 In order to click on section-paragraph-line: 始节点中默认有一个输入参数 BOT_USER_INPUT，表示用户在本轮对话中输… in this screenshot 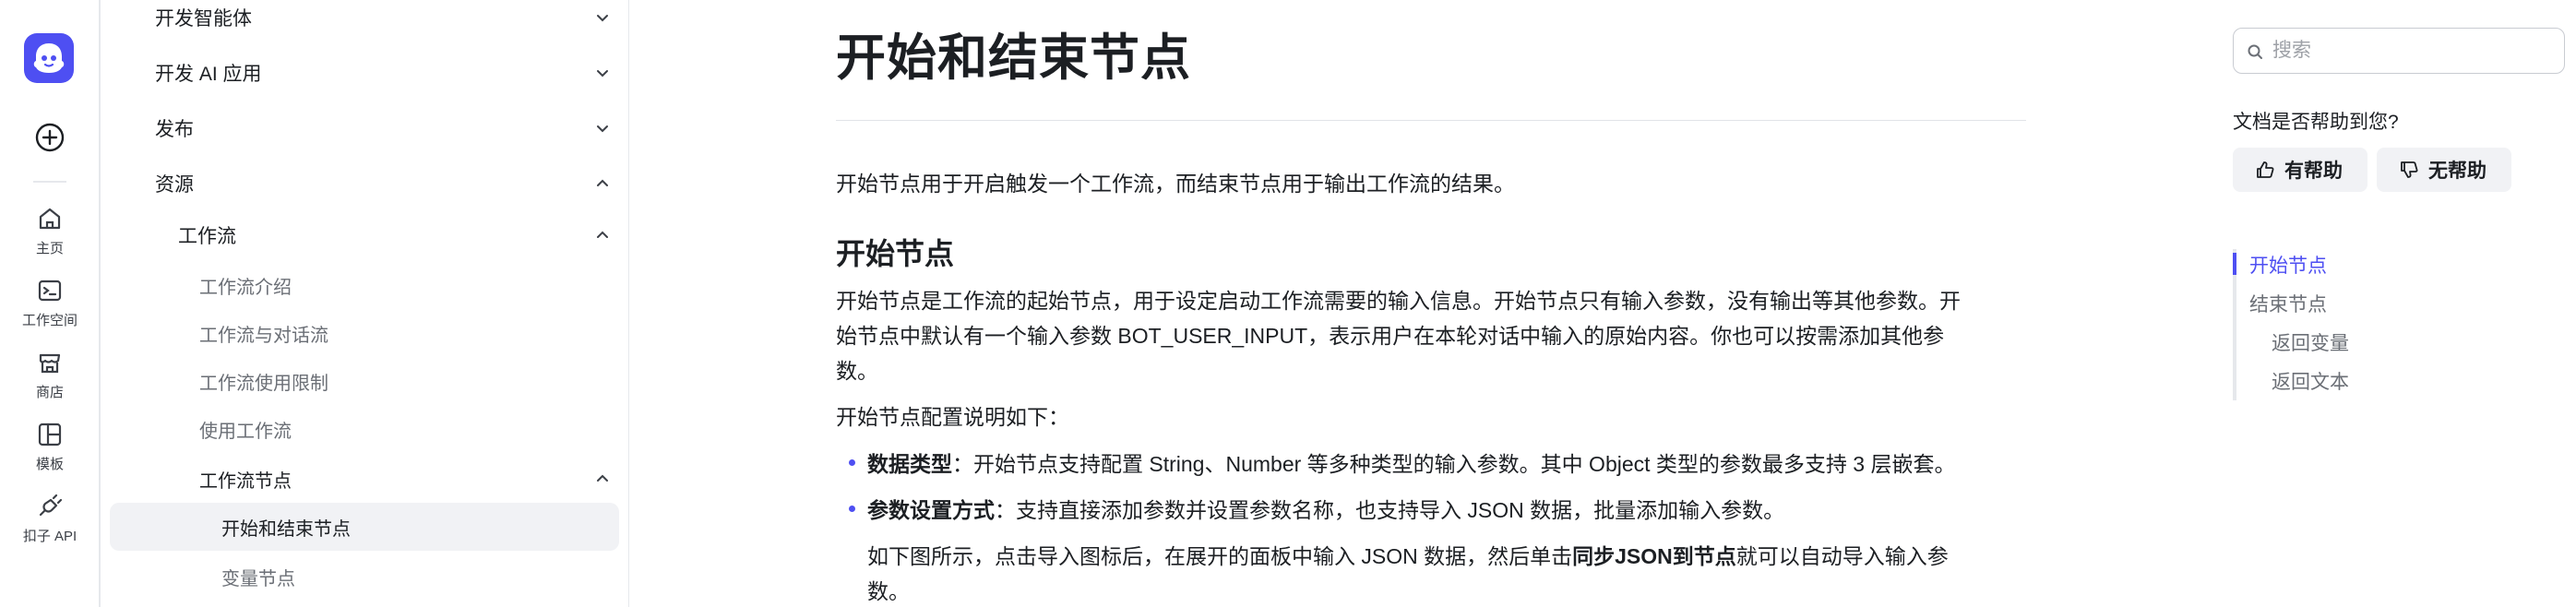, I will do `click(1390, 336)`.